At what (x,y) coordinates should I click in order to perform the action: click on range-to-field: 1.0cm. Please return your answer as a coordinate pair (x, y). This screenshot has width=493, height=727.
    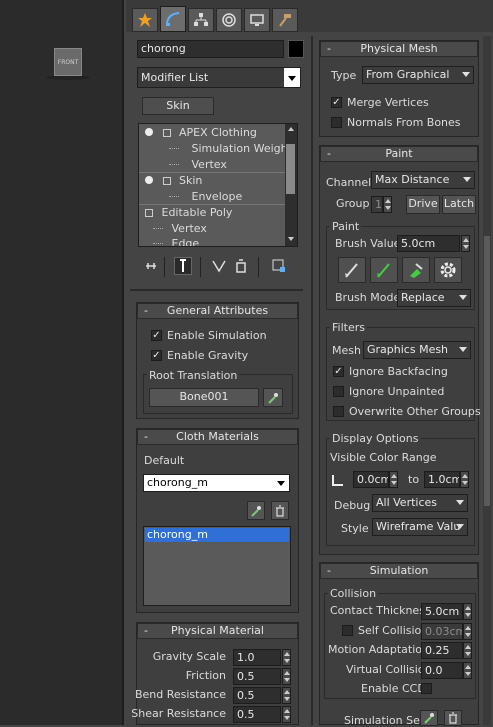
    Looking at the image, I should click on (442, 479).